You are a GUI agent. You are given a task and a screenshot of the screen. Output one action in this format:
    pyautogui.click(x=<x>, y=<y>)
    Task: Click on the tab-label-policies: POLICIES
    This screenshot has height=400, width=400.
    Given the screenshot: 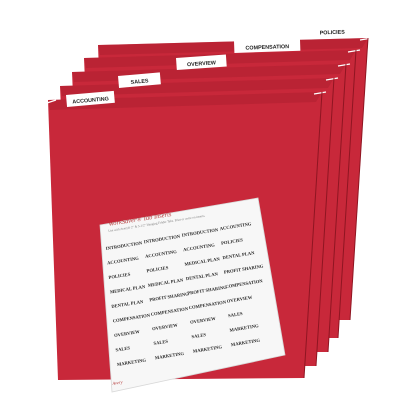 What is the action you would take?
    pyautogui.click(x=333, y=33)
    